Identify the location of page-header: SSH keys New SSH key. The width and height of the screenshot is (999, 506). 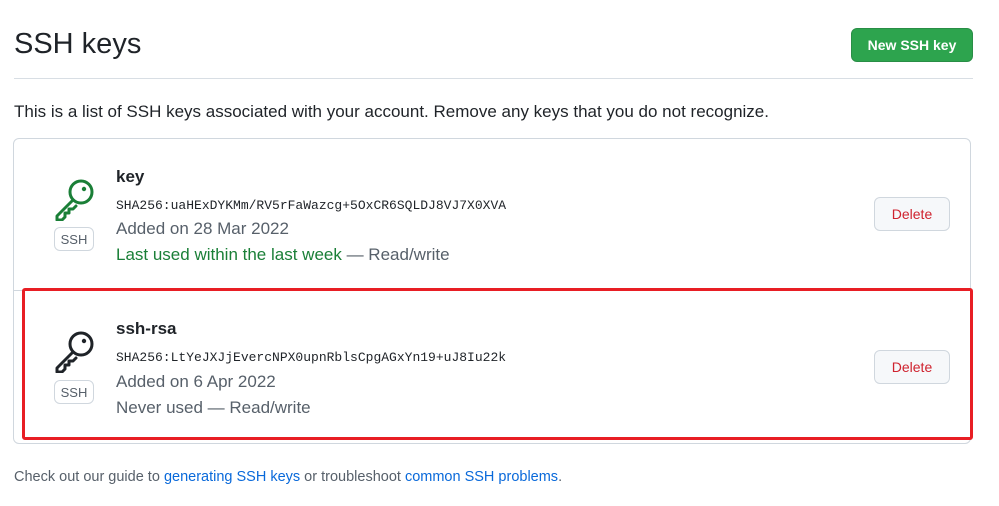
(493, 51).